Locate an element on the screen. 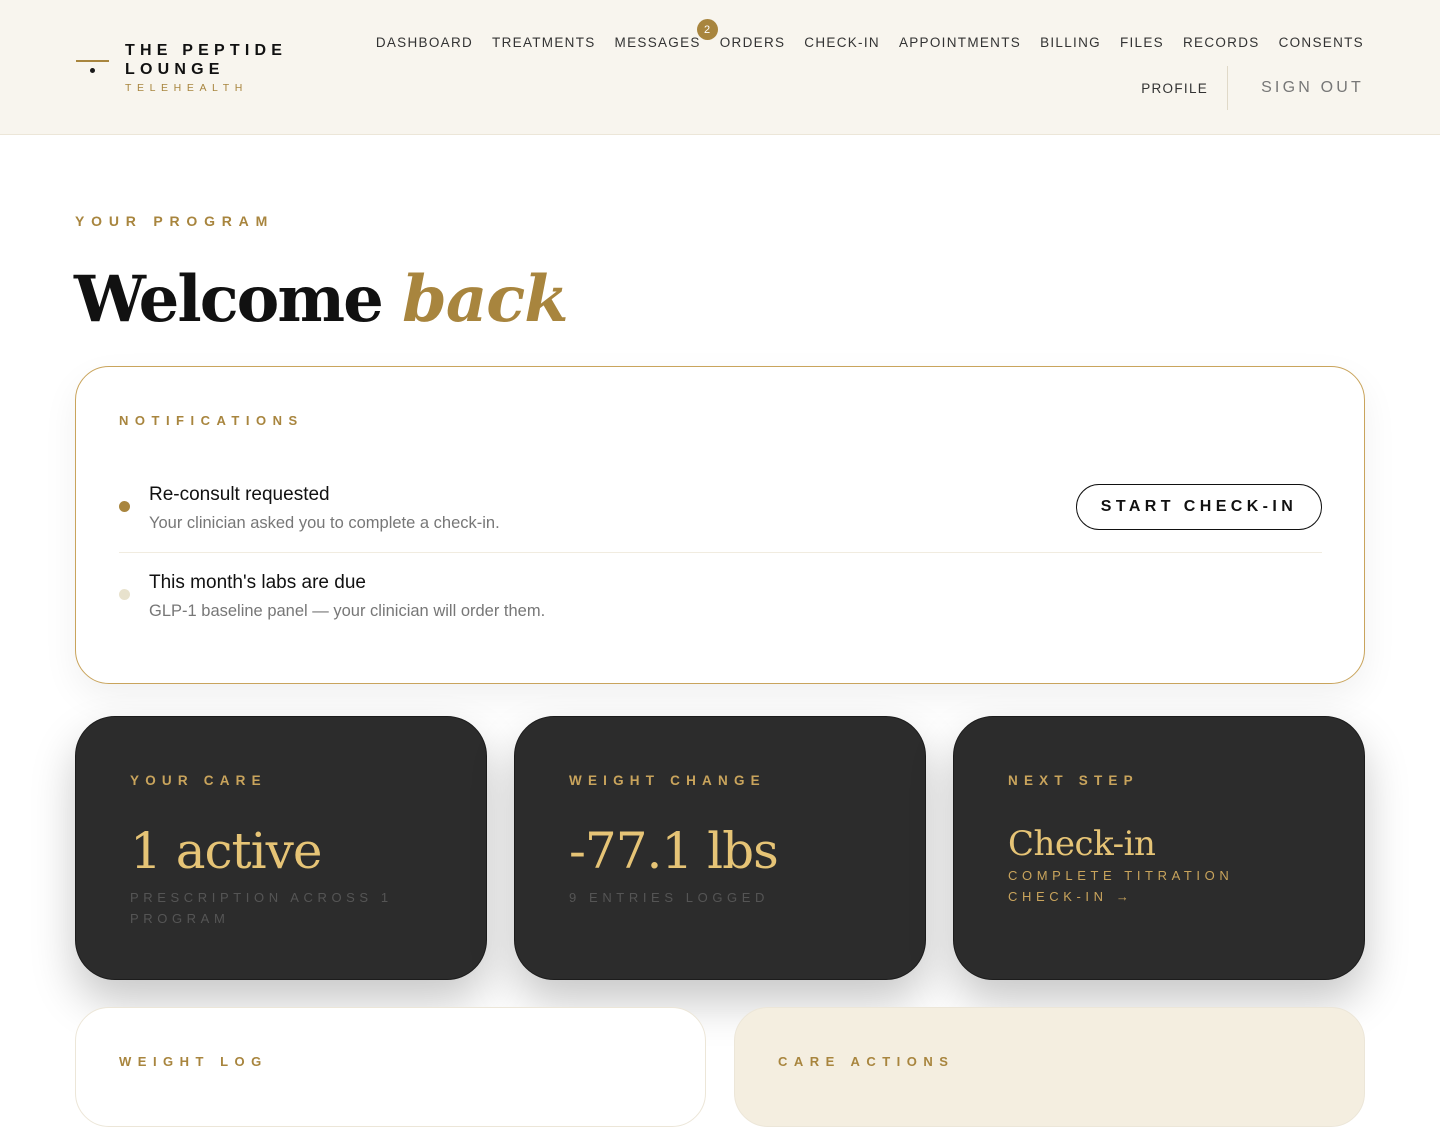  stat-subtext: 9 ENTRIES LOGGED is located at coordinates (669, 897).